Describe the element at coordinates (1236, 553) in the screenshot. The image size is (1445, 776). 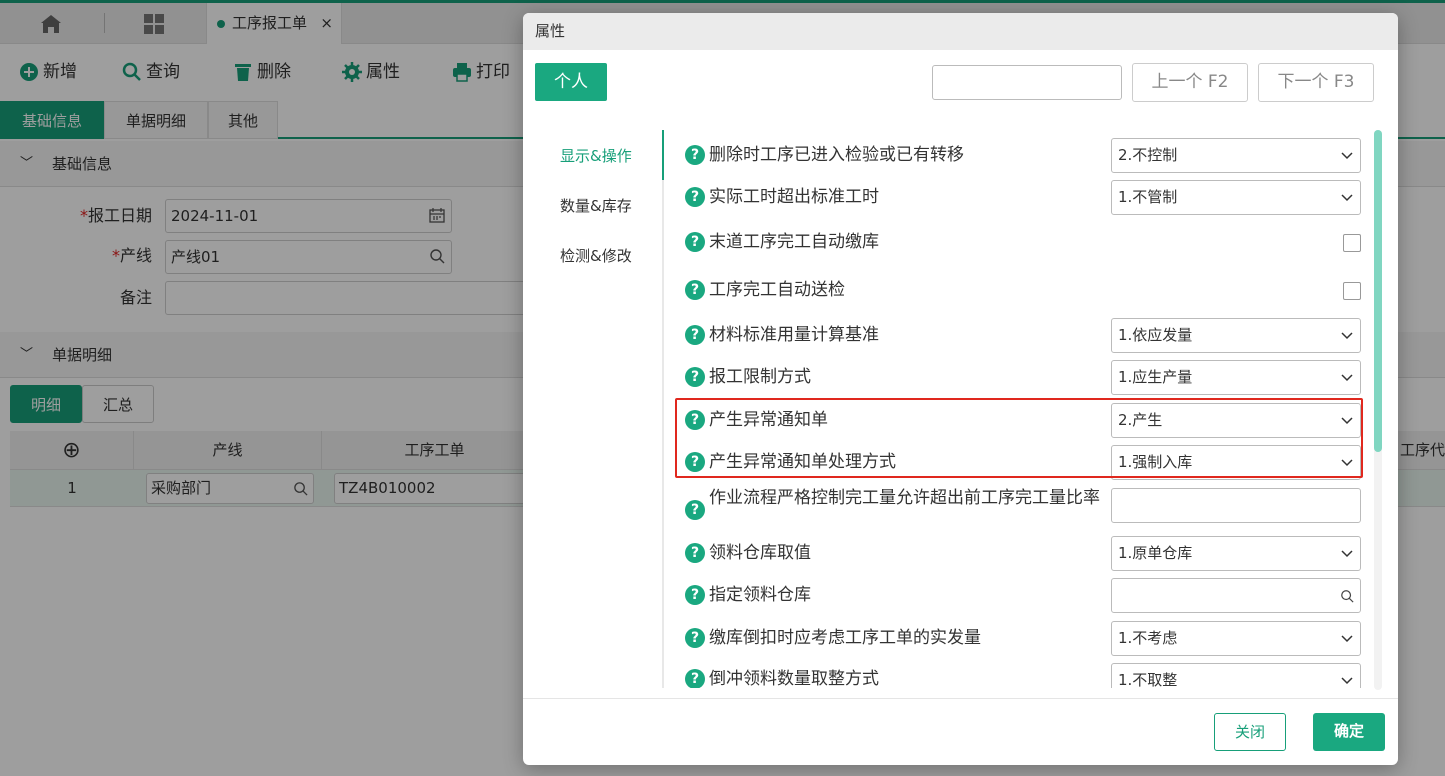
I see `prop-select: 1.原单仓库` at that location.